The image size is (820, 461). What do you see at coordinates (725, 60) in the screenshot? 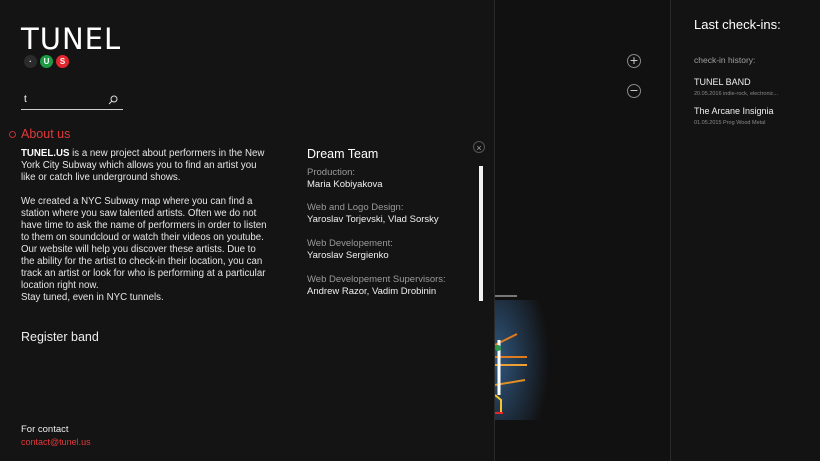
I see `checkin-history-label: check-in history:` at bounding box center [725, 60].